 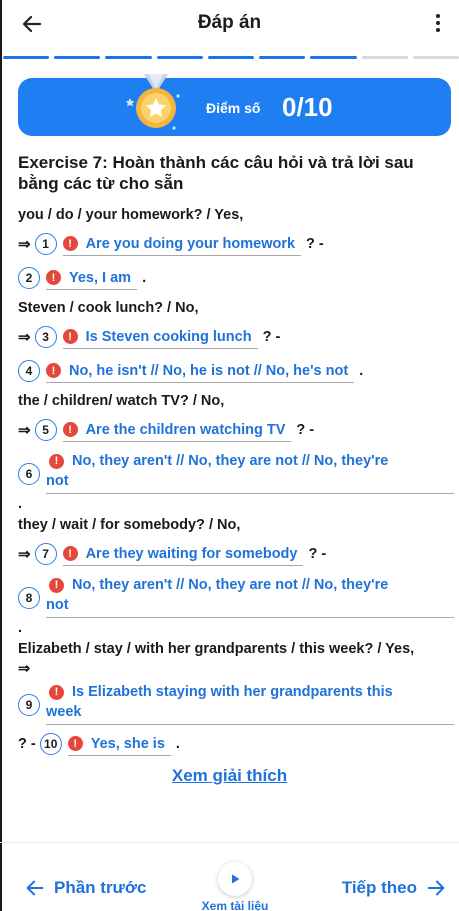 I want to click on blank-number: 7, so click(x=45, y=554).